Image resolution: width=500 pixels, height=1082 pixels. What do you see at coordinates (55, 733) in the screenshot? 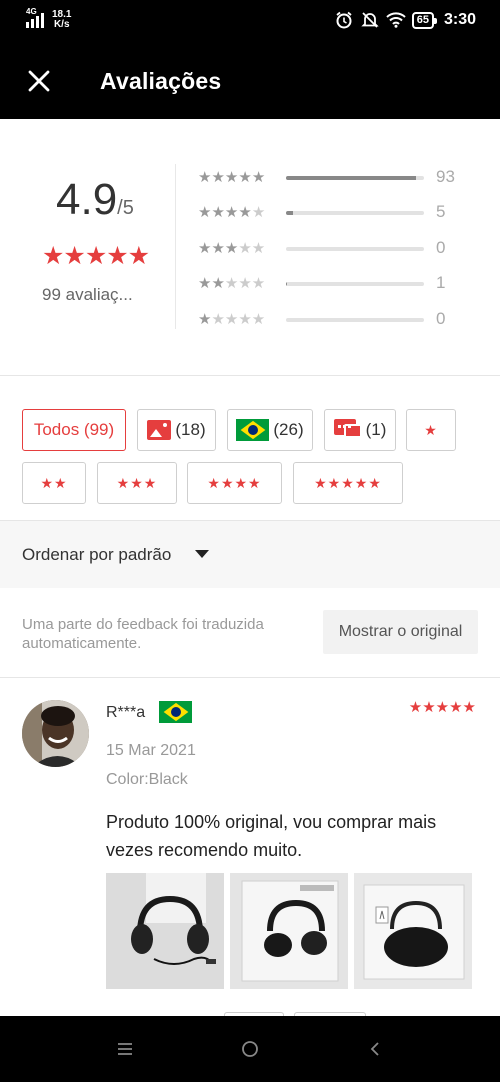
I see `avatar` at bounding box center [55, 733].